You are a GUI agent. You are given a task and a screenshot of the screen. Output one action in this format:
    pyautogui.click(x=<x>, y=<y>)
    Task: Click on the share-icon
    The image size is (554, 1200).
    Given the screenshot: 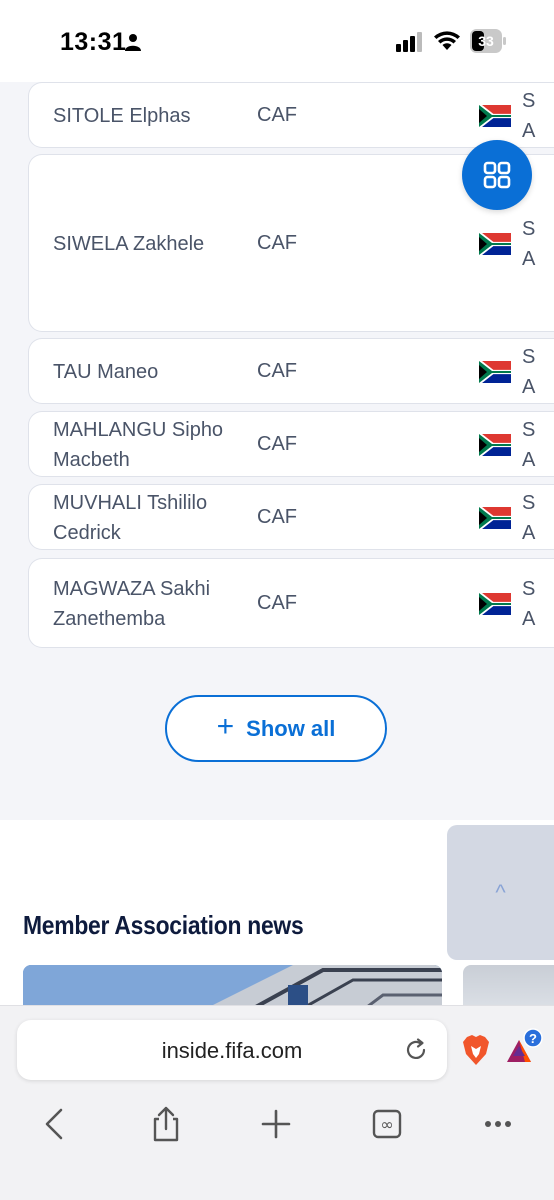 What is the action you would take?
    pyautogui.click(x=166, y=1124)
    